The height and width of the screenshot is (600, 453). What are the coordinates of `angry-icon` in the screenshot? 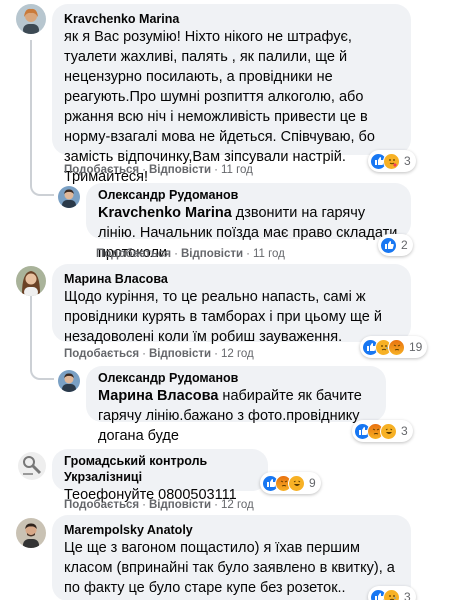 It's located at (396, 347).